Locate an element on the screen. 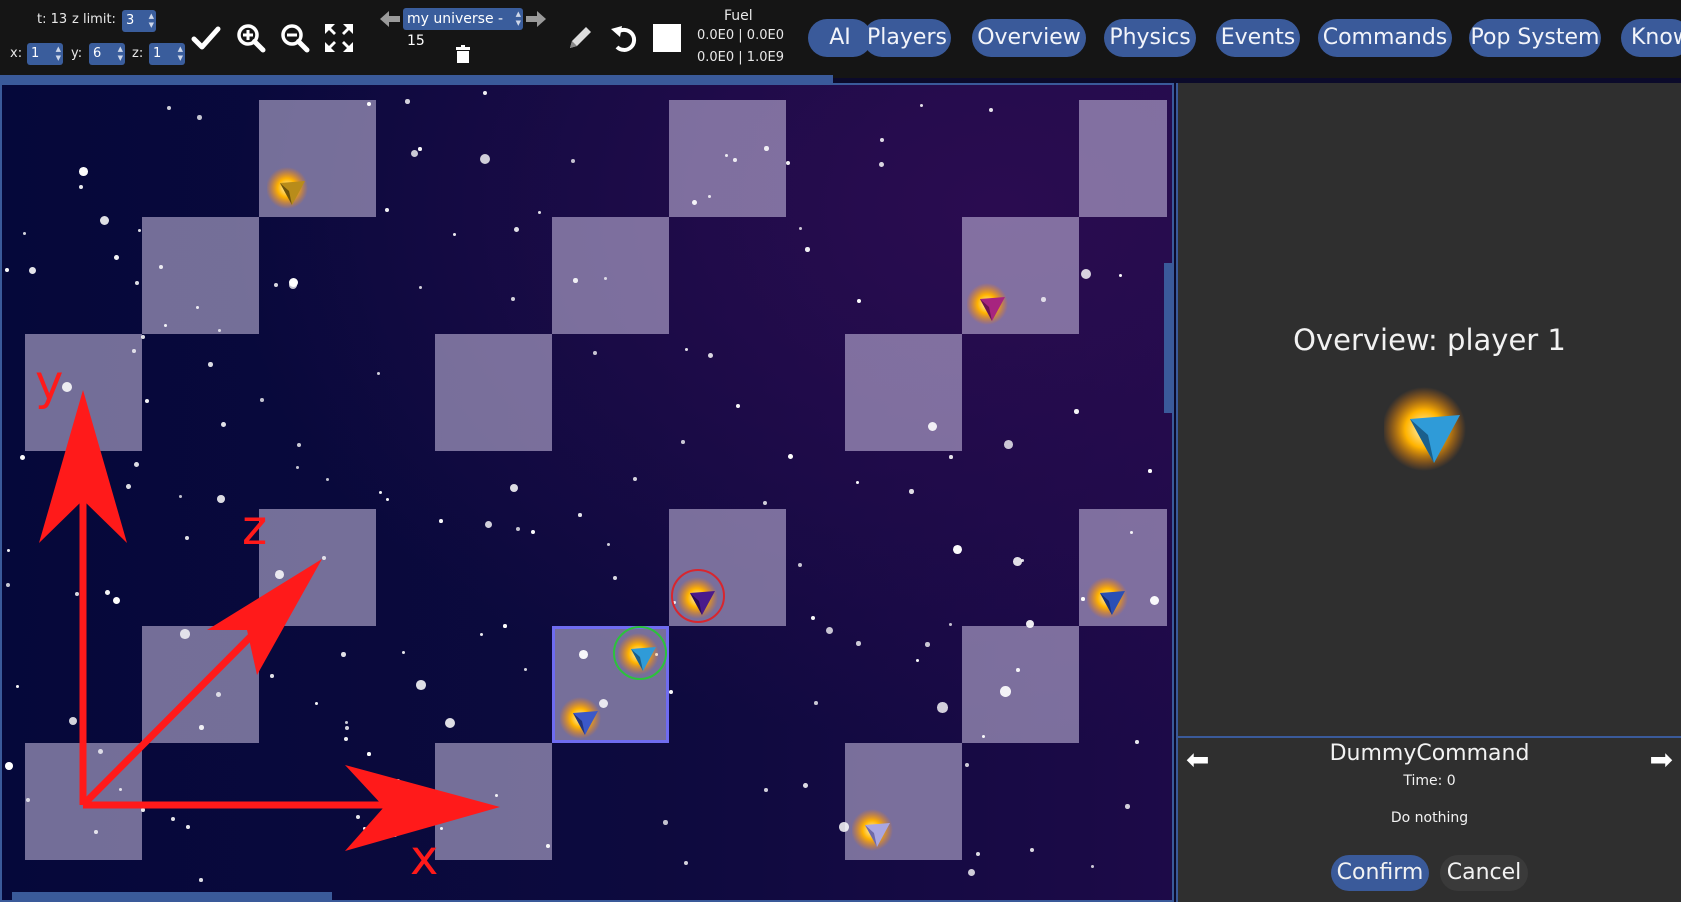  fuel-line-1: 0.0E0 | 0.0E0 is located at coordinates (740, 35).